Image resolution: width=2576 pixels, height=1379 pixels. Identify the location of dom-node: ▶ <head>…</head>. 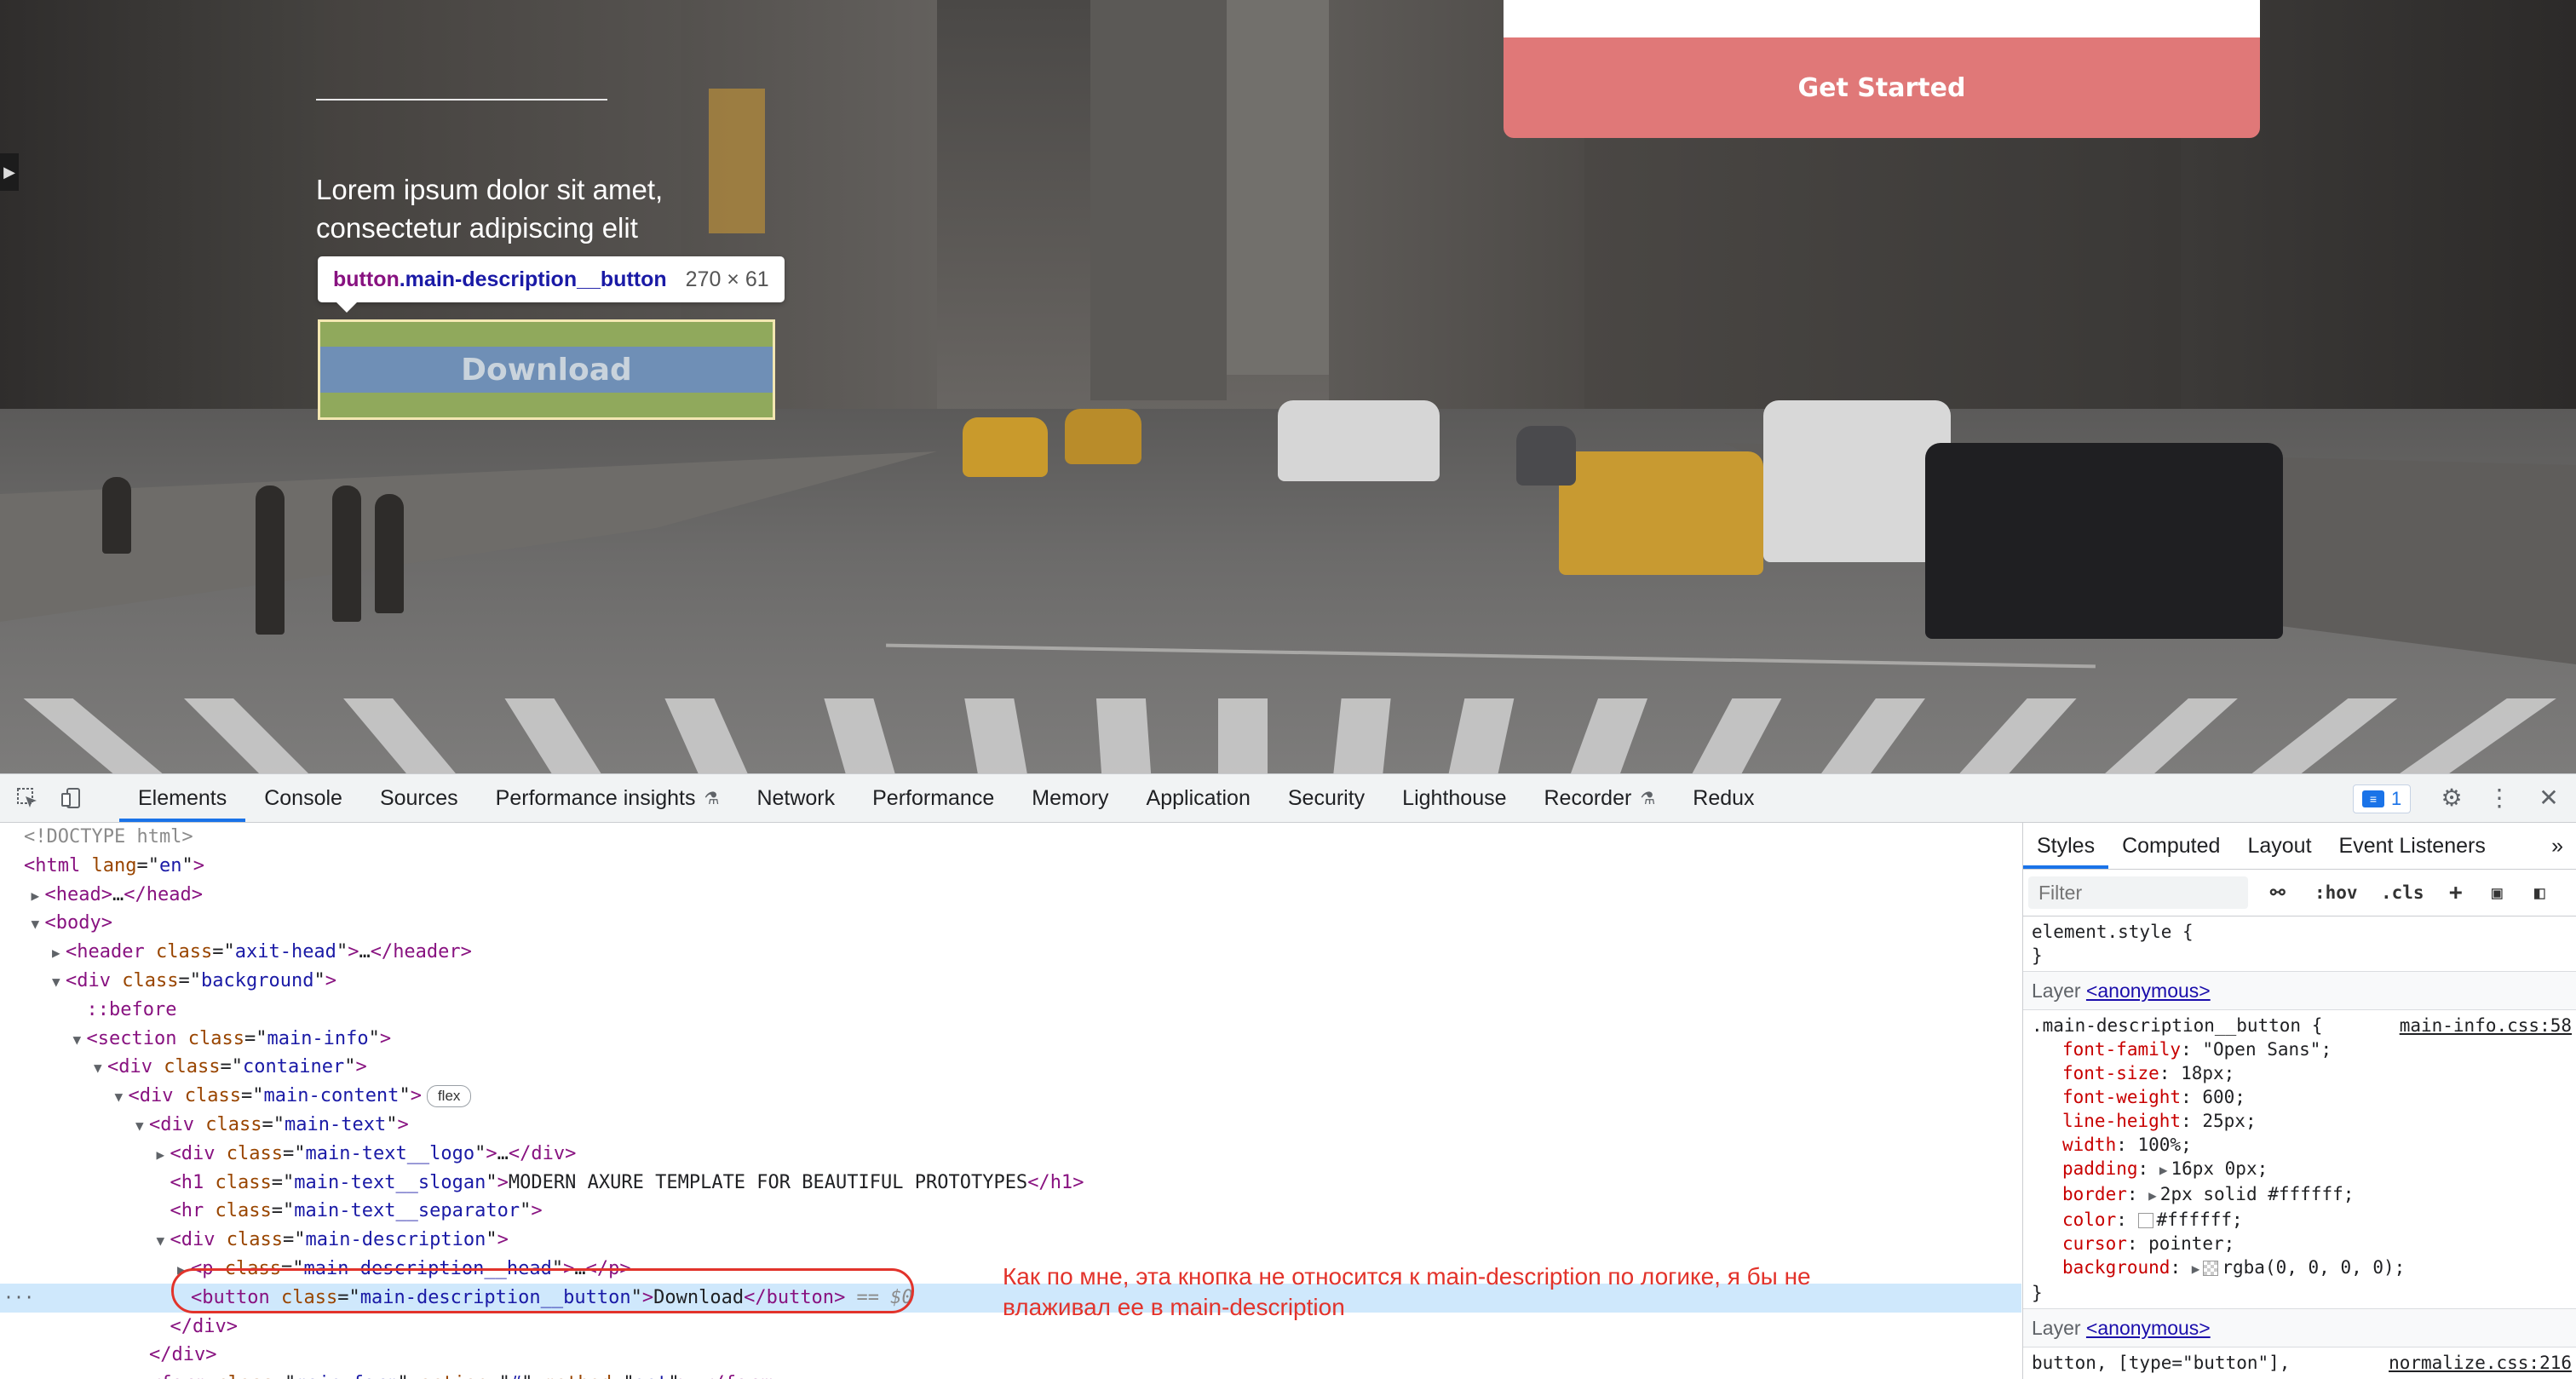
(1011, 895).